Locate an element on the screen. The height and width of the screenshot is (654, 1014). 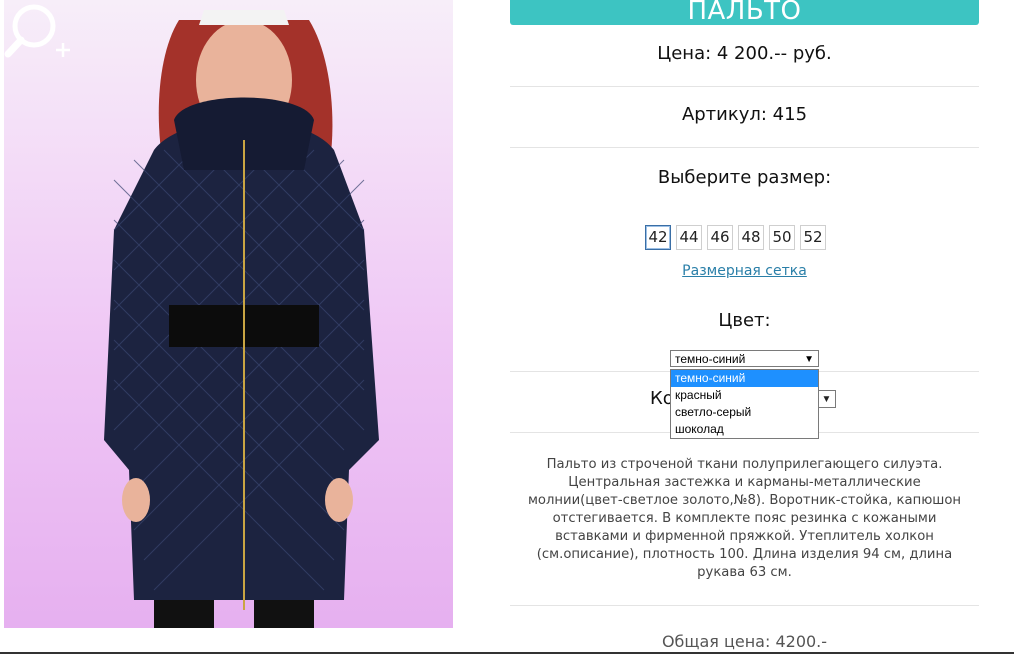
color-option-chocolate: шоколад is located at coordinates (744, 429).